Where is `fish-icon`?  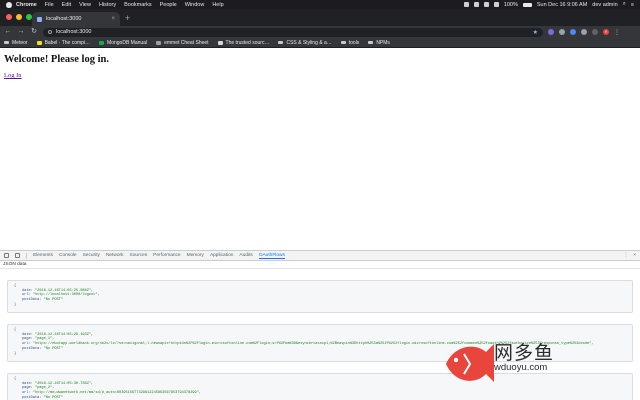 fish-icon is located at coordinates (470, 363).